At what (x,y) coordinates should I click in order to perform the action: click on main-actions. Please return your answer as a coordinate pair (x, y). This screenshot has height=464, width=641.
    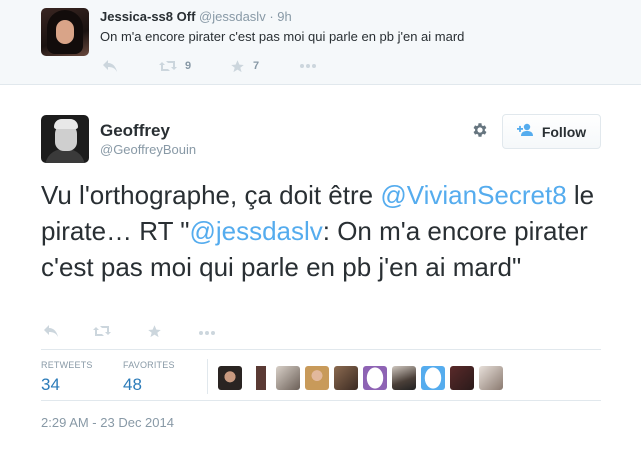
    Looking at the image, I should click on (141, 332).